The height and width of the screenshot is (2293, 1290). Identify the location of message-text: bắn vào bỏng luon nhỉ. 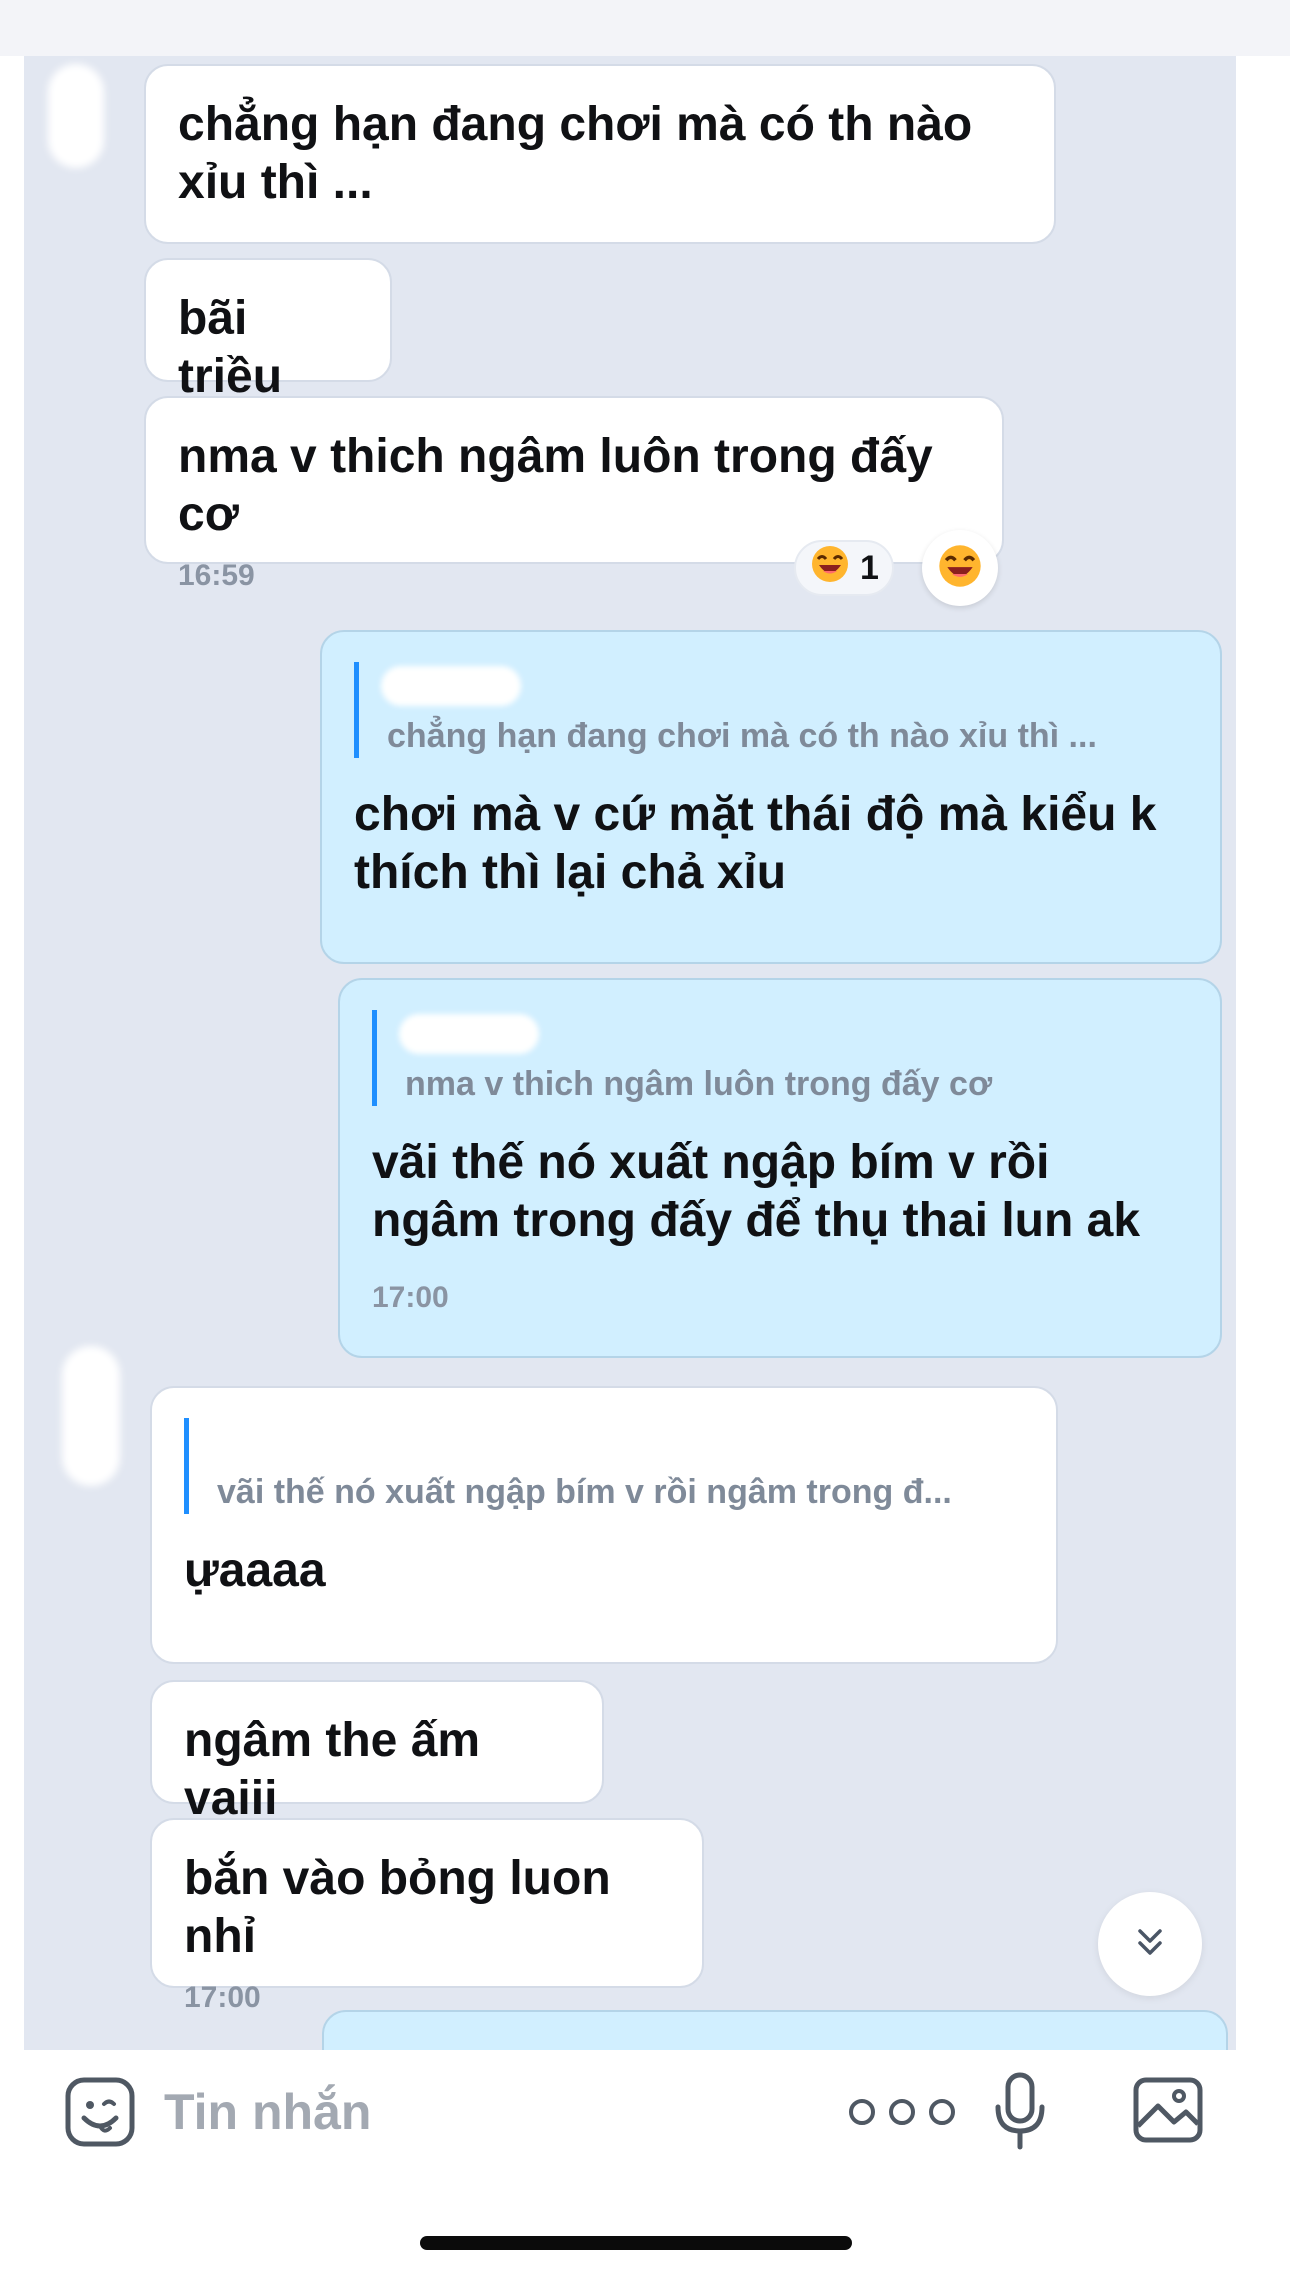
(397, 1907).